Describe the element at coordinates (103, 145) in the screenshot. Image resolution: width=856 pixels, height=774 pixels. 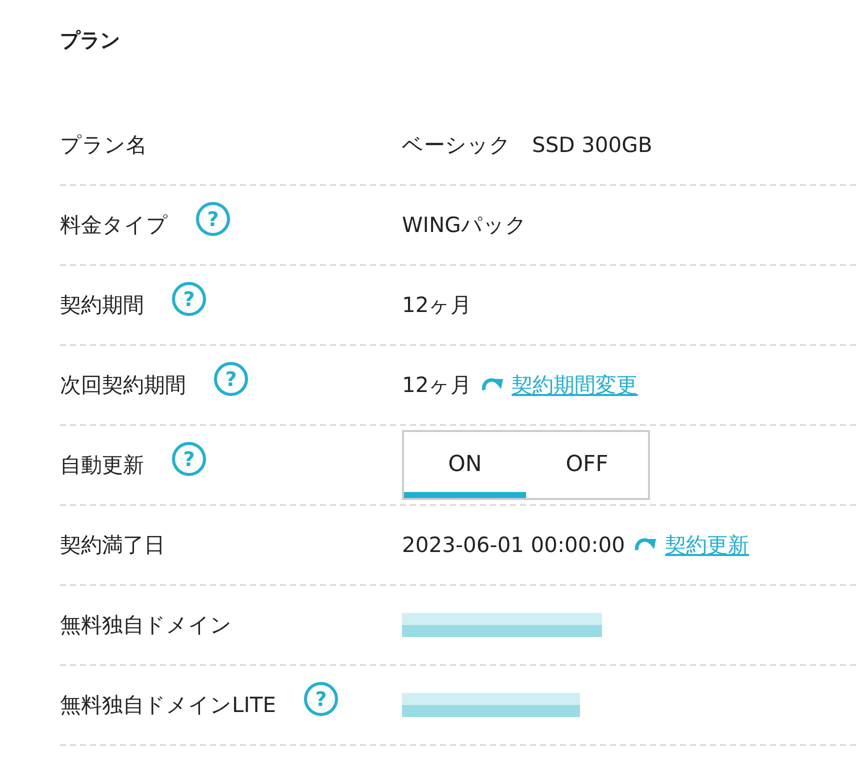
I see `field-label: プラン名` at that location.